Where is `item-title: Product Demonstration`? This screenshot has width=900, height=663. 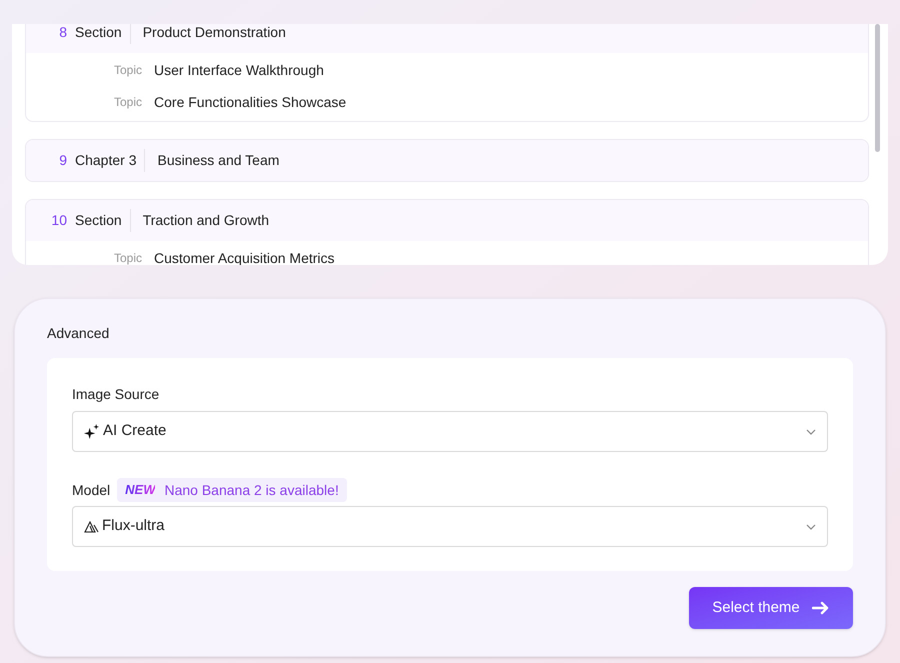 item-title: Product Demonstration is located at coordinates (214, 33).